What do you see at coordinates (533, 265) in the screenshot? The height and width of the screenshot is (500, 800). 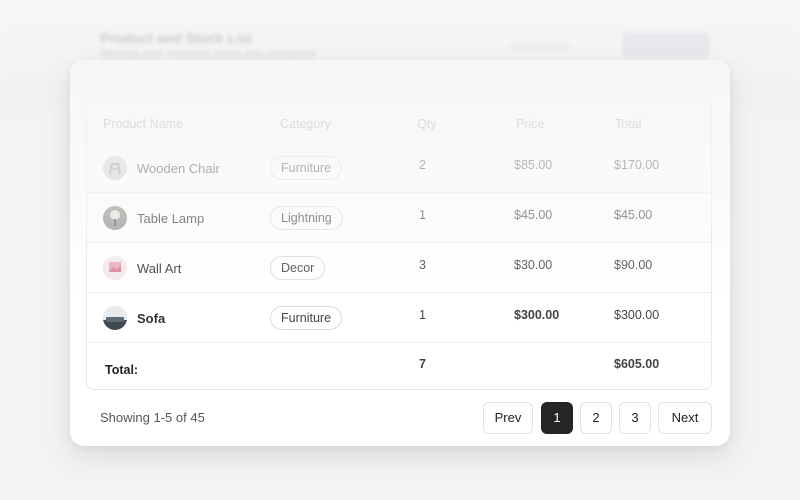 I see `price-value: $30.00` at bounding box center [533, 265].